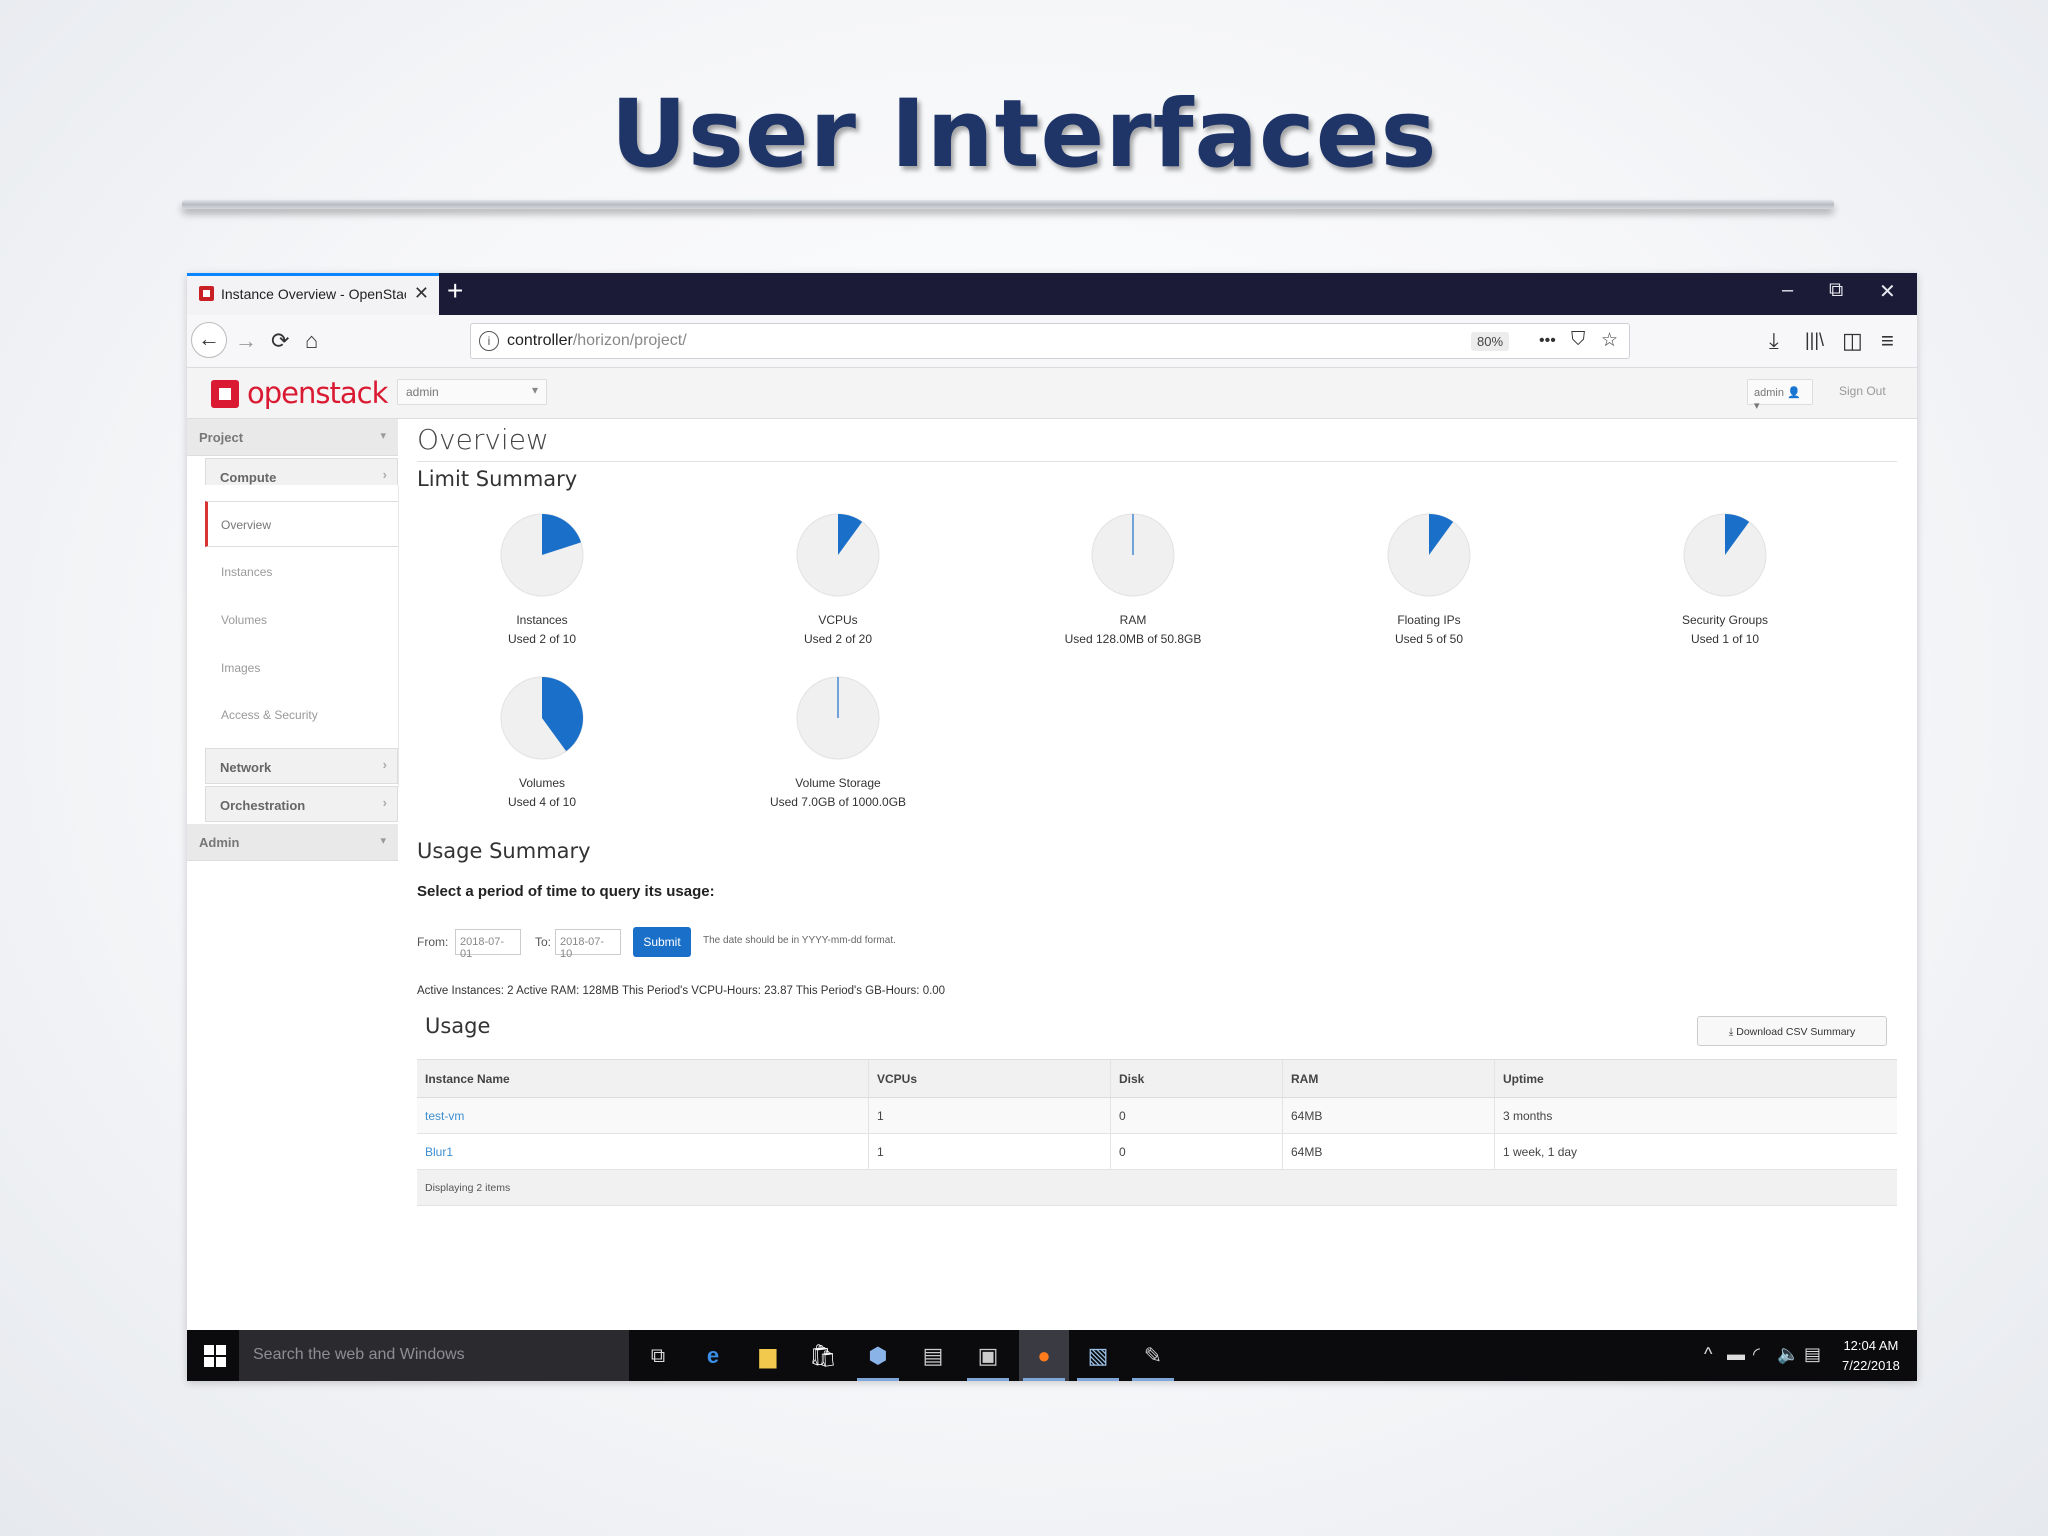 Image resolution: width=2048 pixels, height=1536 pixels. Describe the element at coordinates (1157, 1151) in the screenshot. I see `table-row: Blur1 1 0 64MB 1 week, 1 day` at that location.